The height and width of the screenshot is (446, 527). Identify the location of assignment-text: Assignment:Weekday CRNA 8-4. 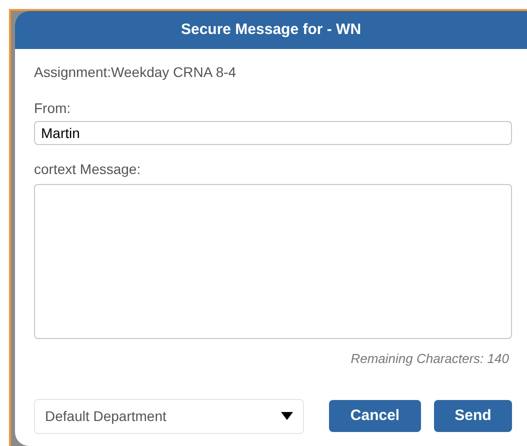
(136, 72).